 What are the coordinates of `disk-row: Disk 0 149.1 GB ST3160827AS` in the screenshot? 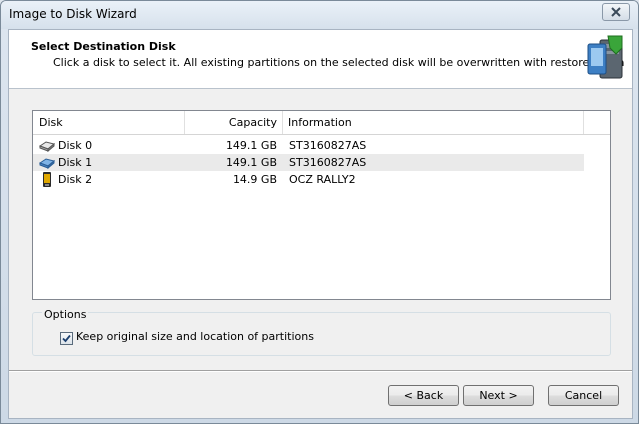 It's located at (308, 145).